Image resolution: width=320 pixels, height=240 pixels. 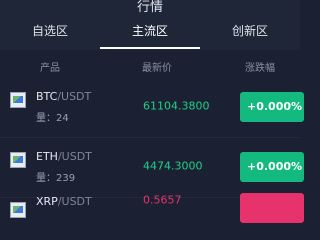 What do you see at coordinates (56, 178) in the screenshot?
I see `volume-text: 量：239` at bounding box center [56, 178].